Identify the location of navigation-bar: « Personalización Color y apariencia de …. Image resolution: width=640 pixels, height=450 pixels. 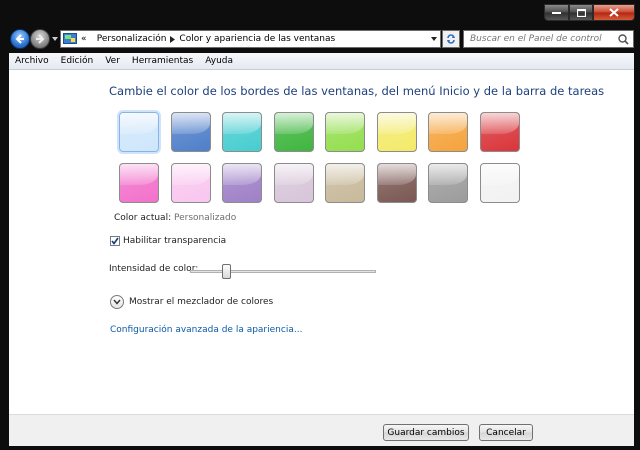
(320, 39).